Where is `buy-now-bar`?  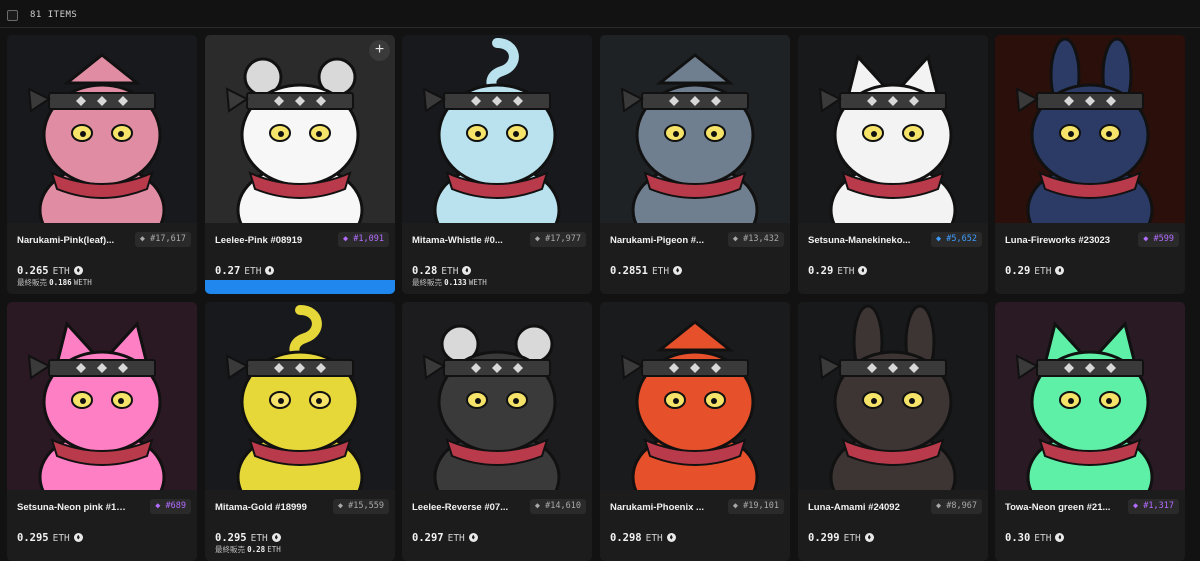
buy-now-bar is located at coordinates (300, 287).